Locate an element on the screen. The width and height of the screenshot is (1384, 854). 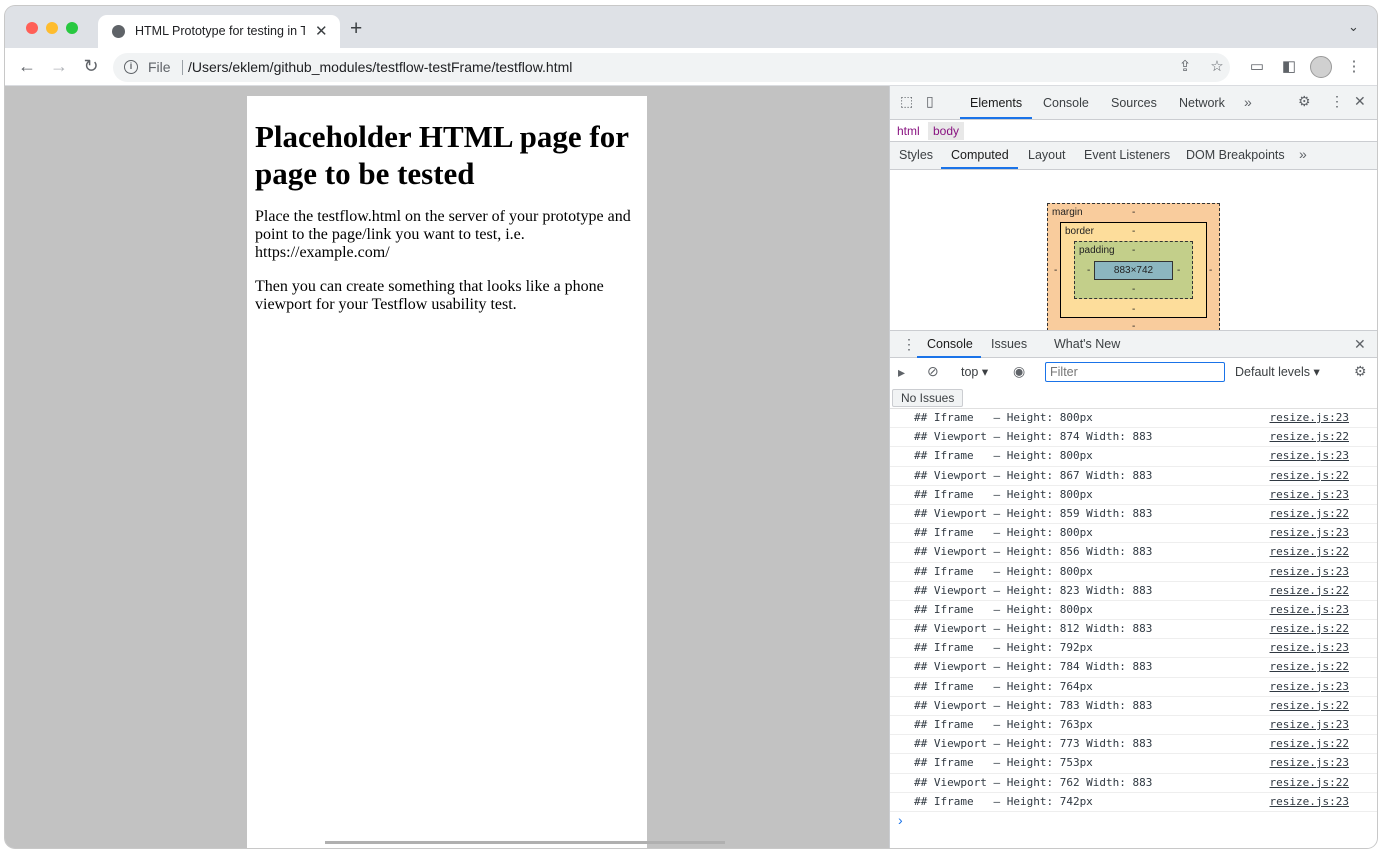
sidebar-icon: ◧ is located at coordinates (1289, 66).